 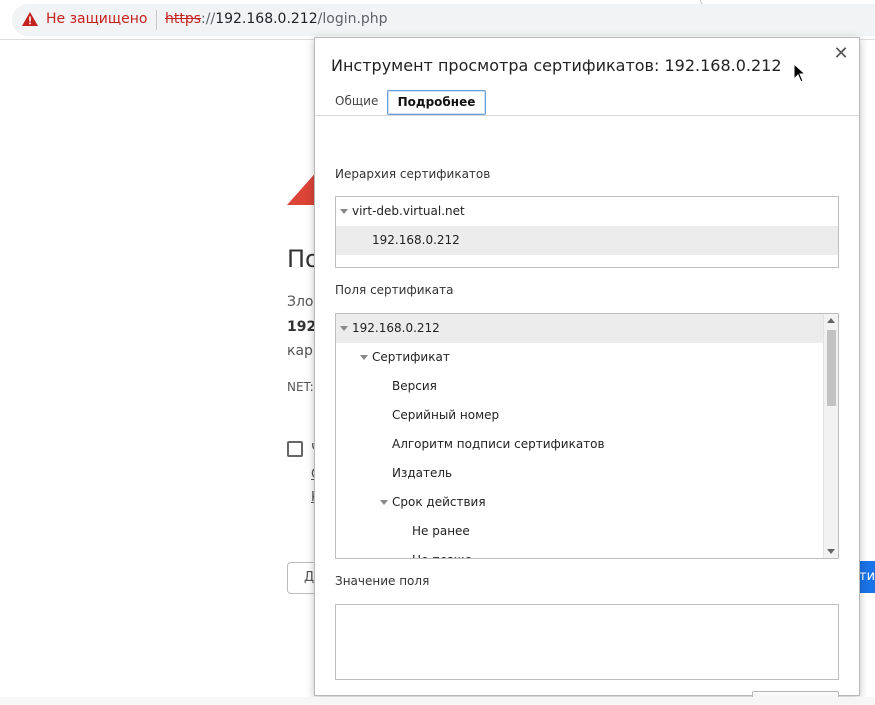 I want to click on field-item-label: Не ранее, so click(x=441, y=531).